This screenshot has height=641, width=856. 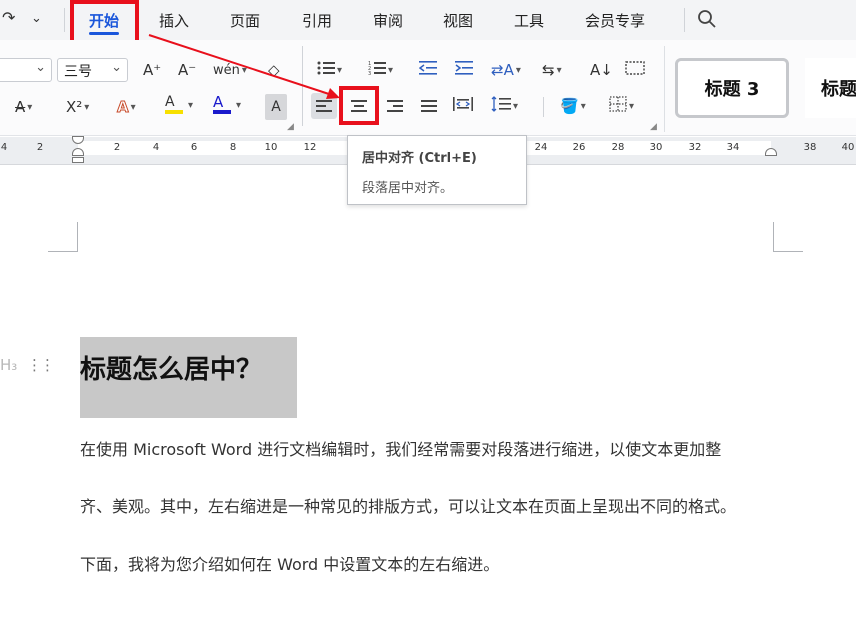 What do you see at coordinates (695, 147) in the screenshot?
I see `ruler-tick: 32` at bounding box center [695, 147].